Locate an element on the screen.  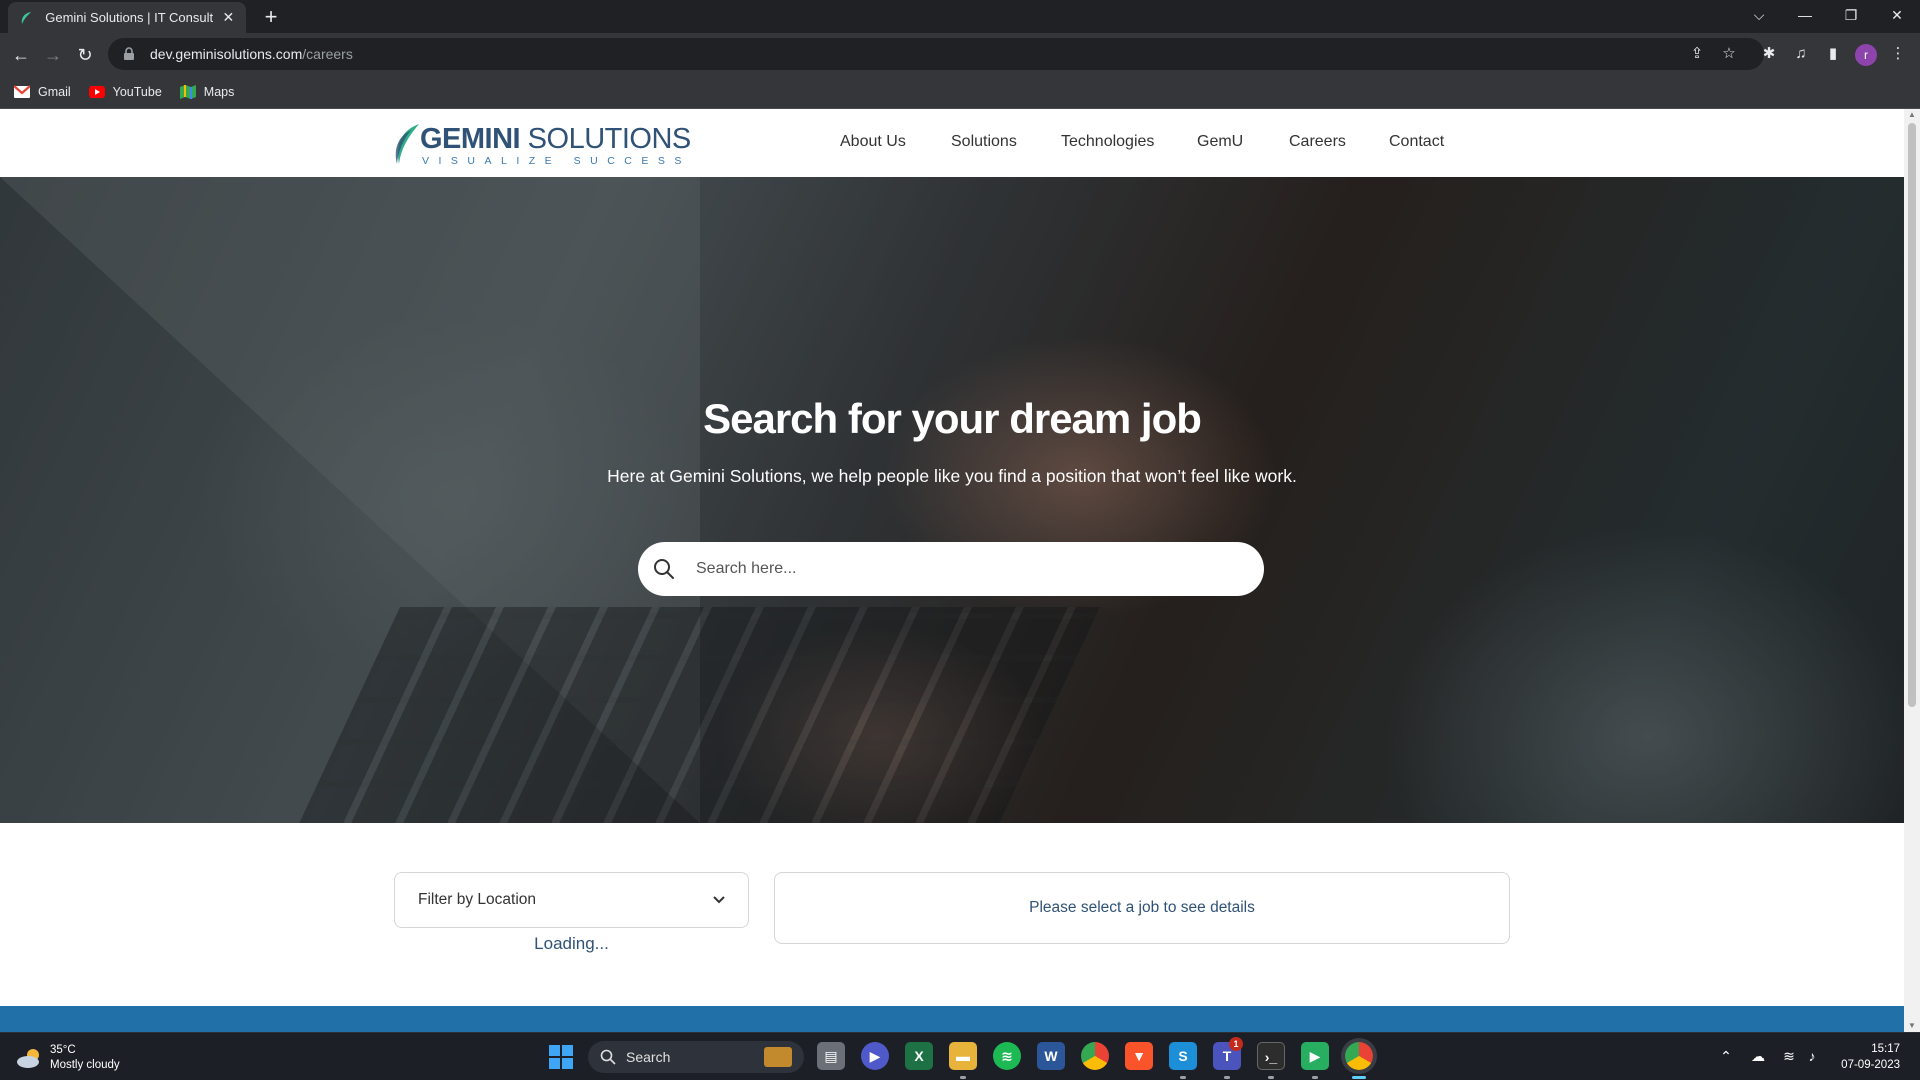
browser-menu-icon: ⋮ is located at coordinates (1898, 54).